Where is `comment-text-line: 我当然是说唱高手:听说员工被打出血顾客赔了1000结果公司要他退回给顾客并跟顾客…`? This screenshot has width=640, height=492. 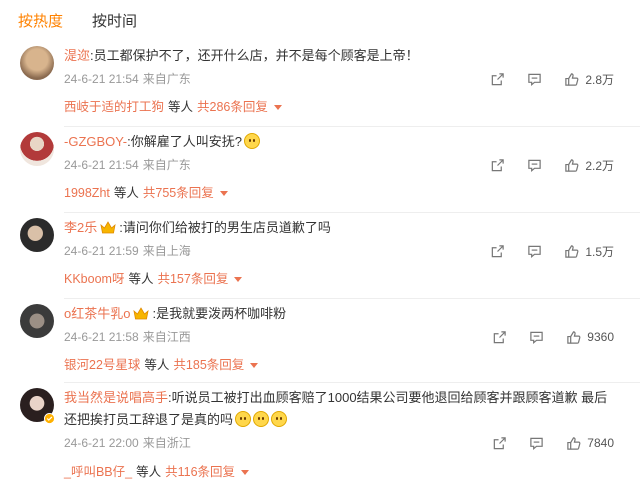
comment-text-line: 我当然是说唱高手:听说员工被打出血顾客赔了1000结果公司要他退回给顾客并跟顾客… is located at coordinates (342, 409).